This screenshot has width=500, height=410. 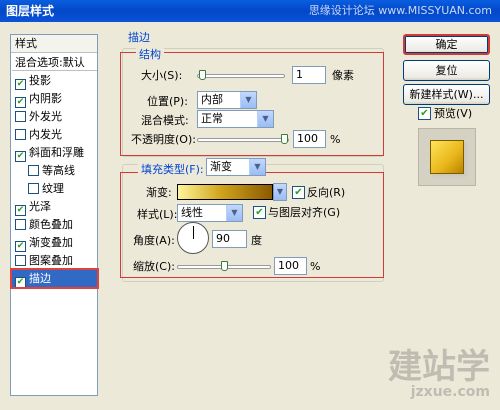 What do you see at coordinates (210, 213) in the screenshot?
I see `gradient-style-select: 线性 ▼` at bounding box center [210, 213].